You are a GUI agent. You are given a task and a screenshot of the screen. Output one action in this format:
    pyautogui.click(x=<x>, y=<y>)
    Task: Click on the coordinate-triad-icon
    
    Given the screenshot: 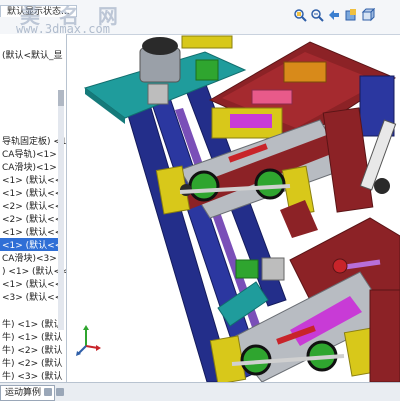 What is the action you would take?
    pyautogui.click(x=88, y=340)
    